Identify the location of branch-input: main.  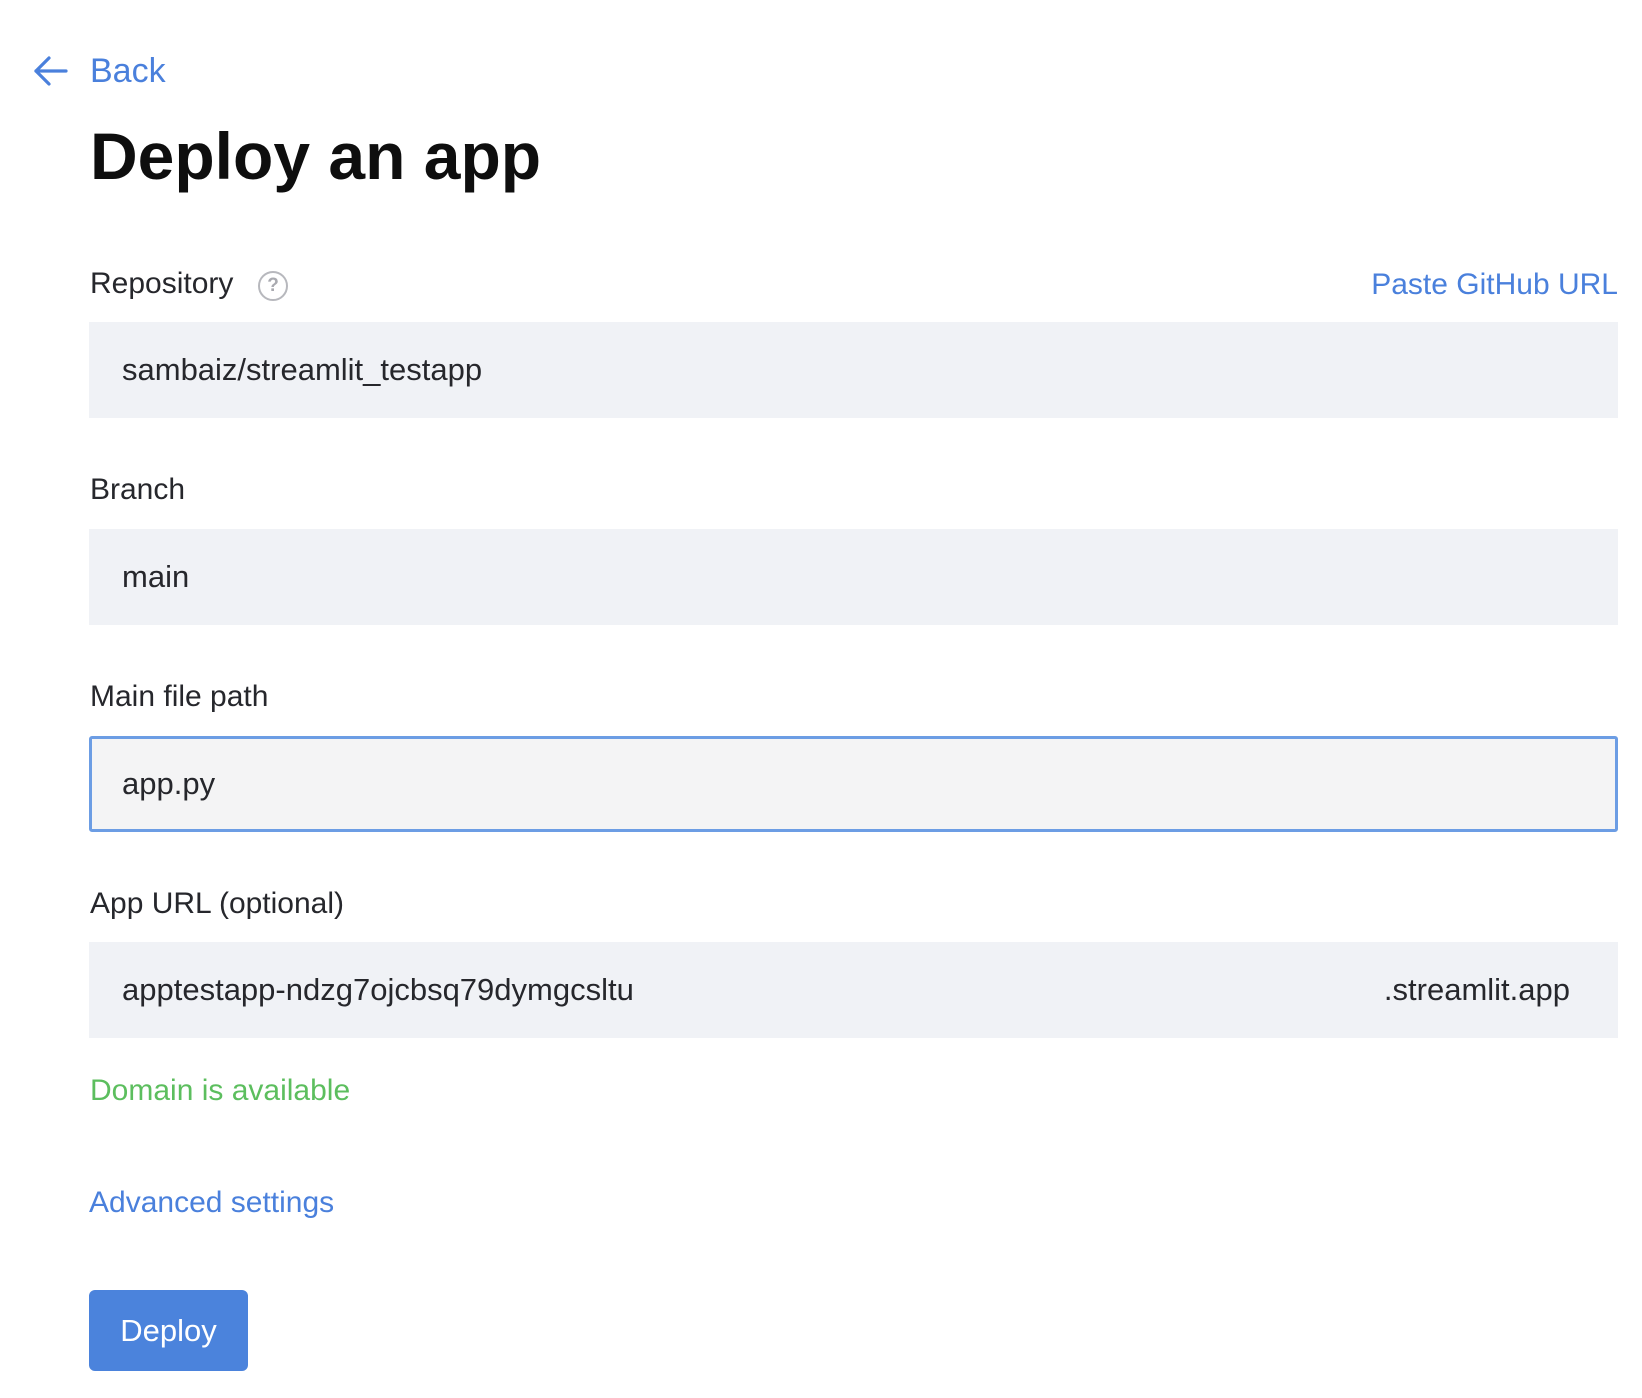
(853, 577).